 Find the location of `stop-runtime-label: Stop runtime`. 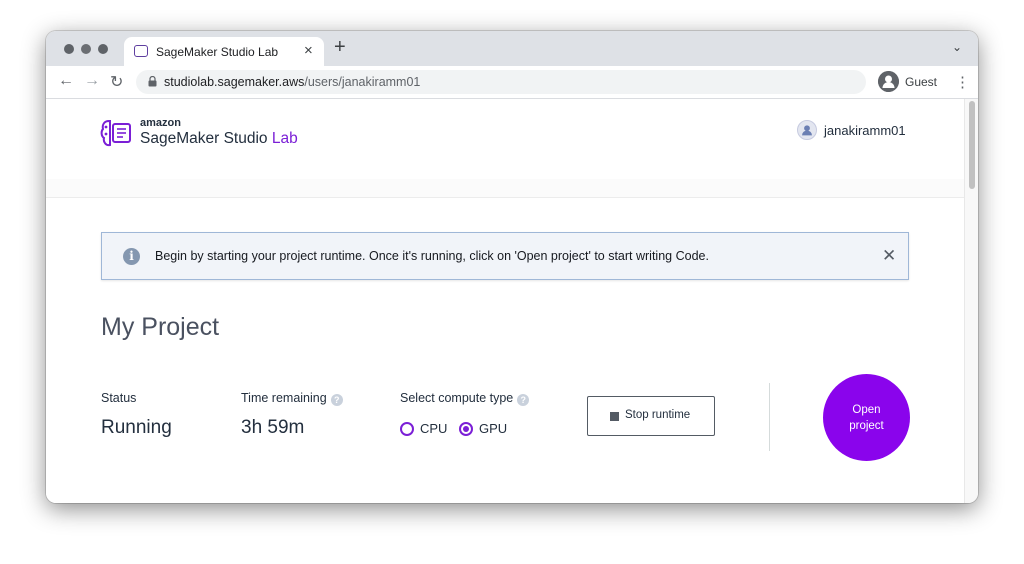

stop-runtime-label: Stop runtime is located at coordinates (658, 415).